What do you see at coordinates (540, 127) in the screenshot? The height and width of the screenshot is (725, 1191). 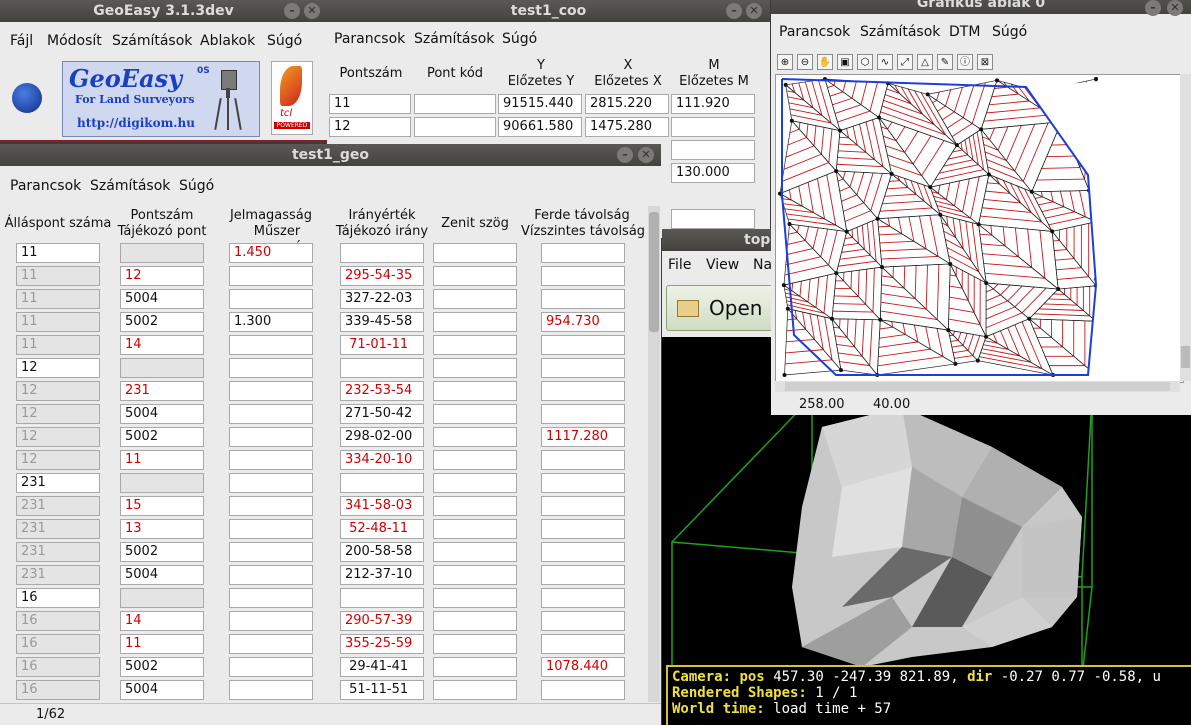 I see `coo-cell-y: 90661.580` at bounding box center [540, 127].